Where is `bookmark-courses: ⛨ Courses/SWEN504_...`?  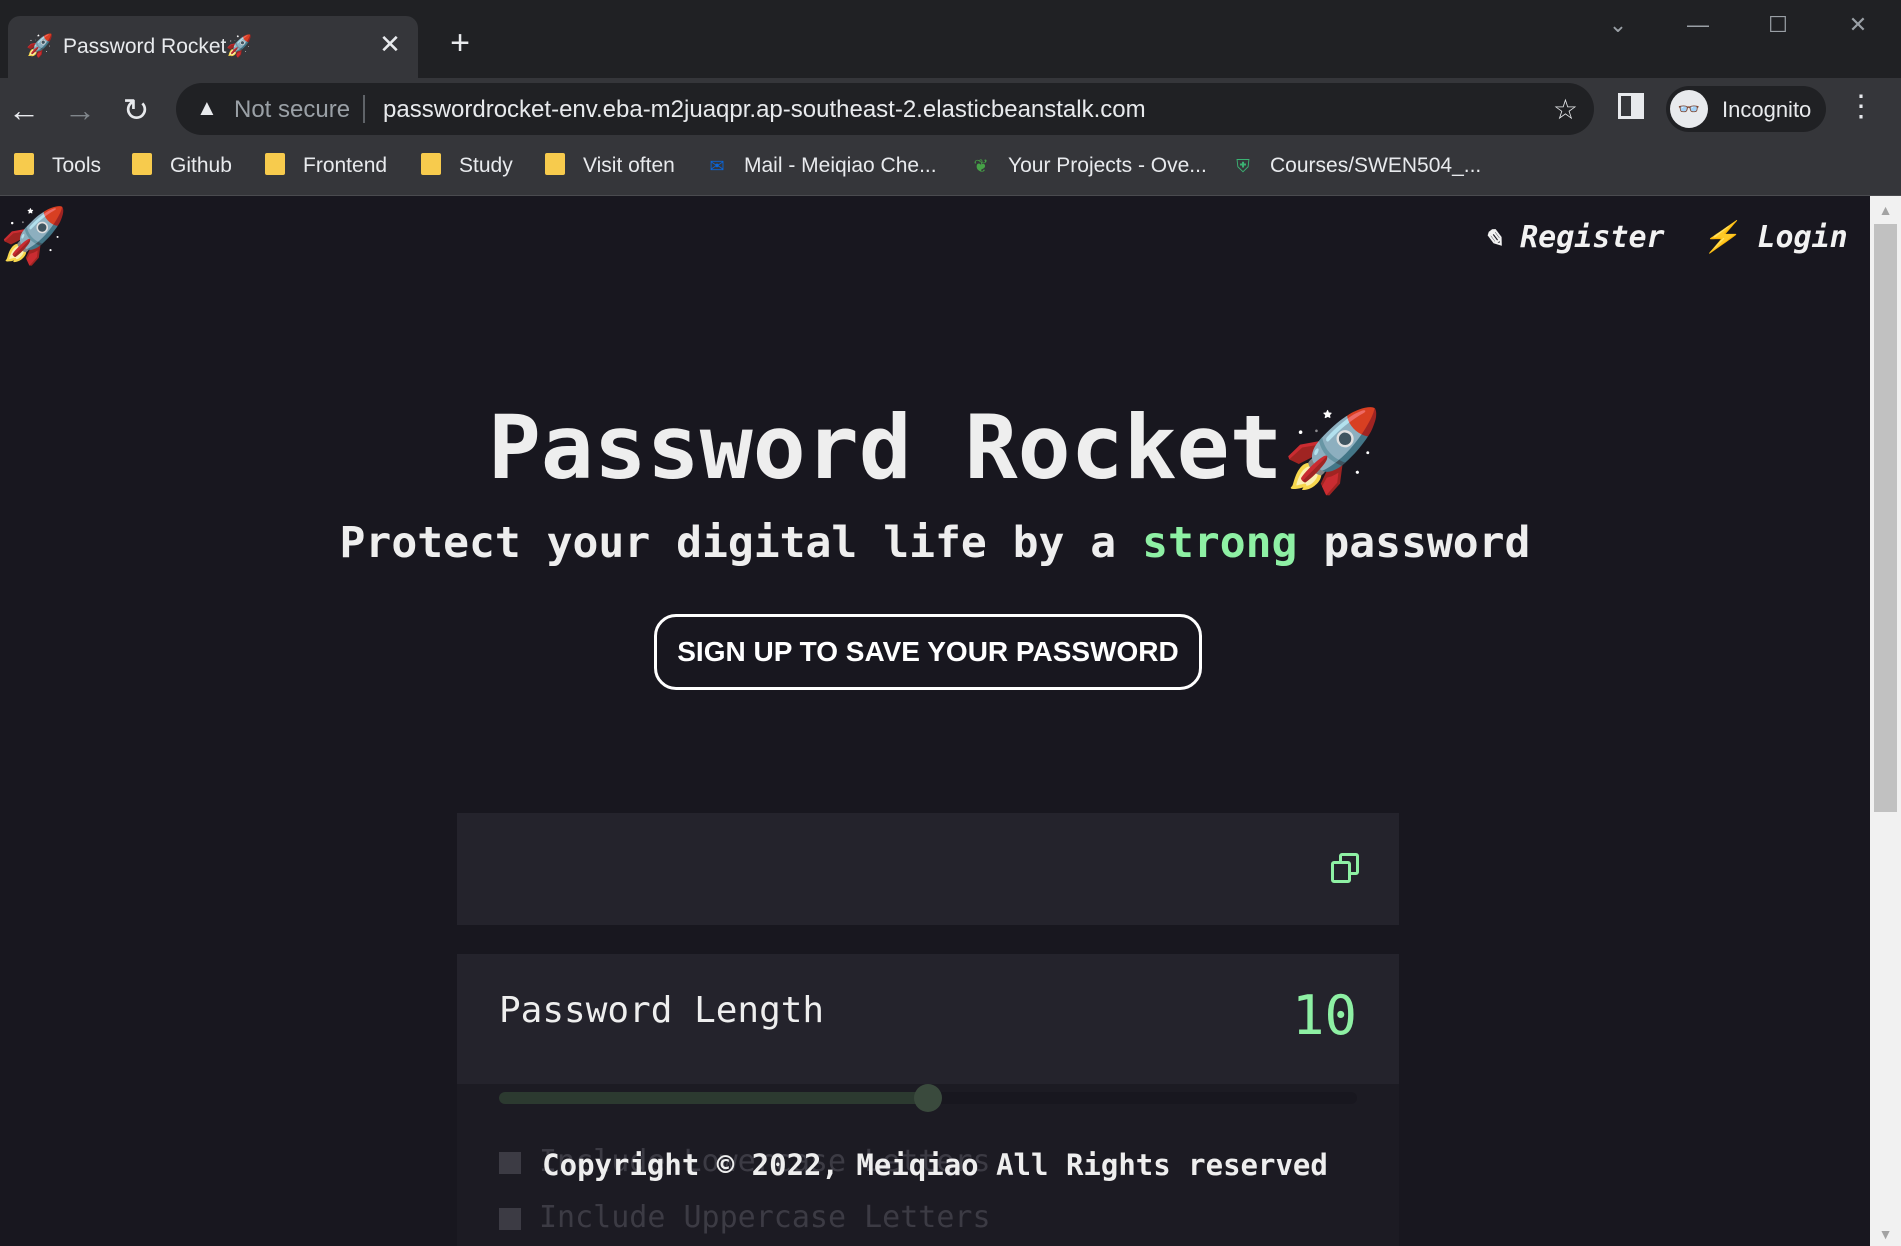
bookmark-courses: ⛨ Courses/SWEN504_... is located at coordinates (1355, 169).